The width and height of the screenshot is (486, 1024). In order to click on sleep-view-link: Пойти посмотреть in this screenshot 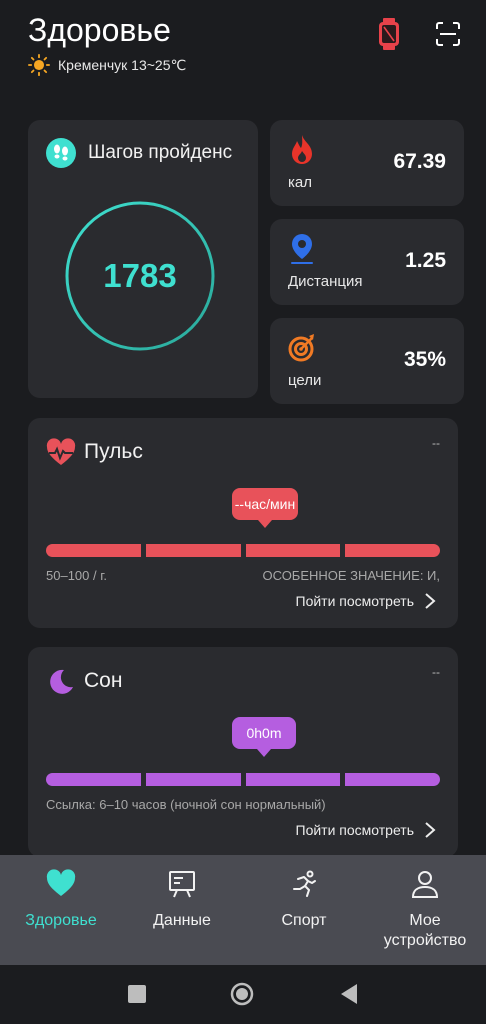, I will do `click(366, 830)`.